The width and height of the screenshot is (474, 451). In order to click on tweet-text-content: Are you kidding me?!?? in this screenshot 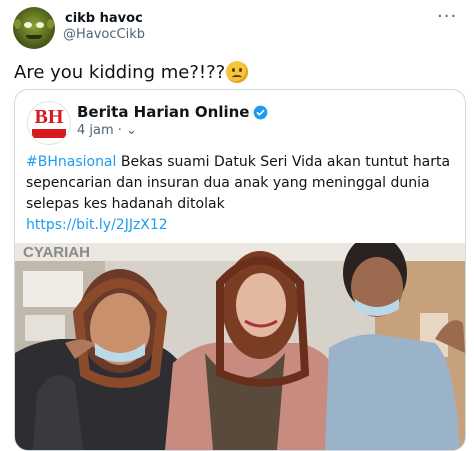, I will do `click(120, 72)`.